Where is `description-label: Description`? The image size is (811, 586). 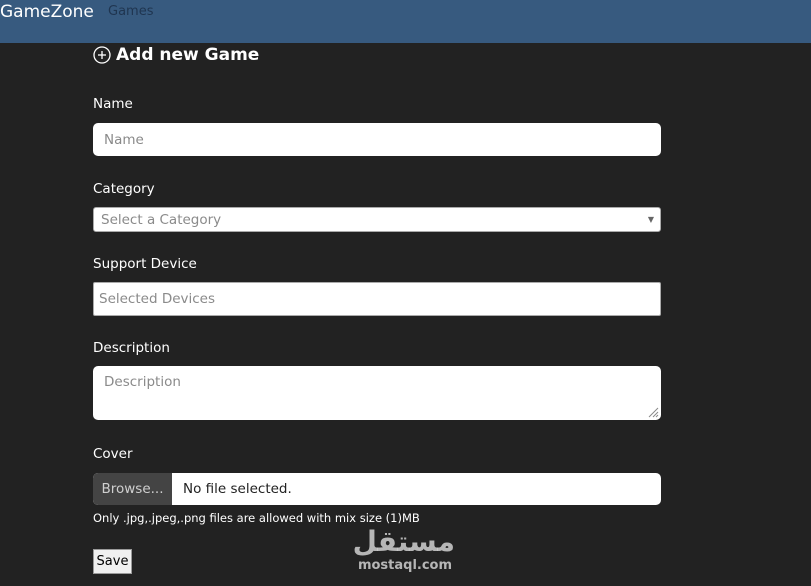 description-label: Description is located at coordinates (131, 348).